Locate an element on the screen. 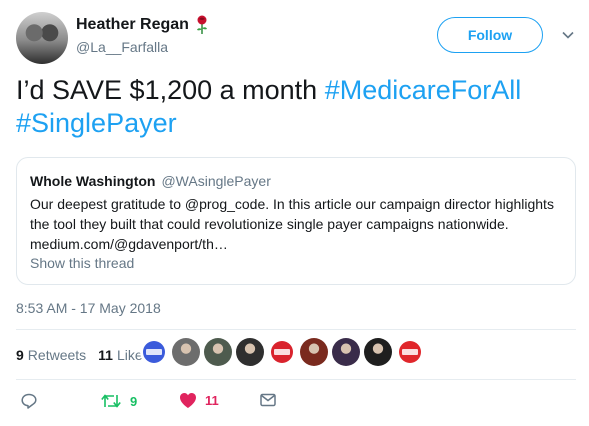  retweet-icon is located at coordinates (111, 401).